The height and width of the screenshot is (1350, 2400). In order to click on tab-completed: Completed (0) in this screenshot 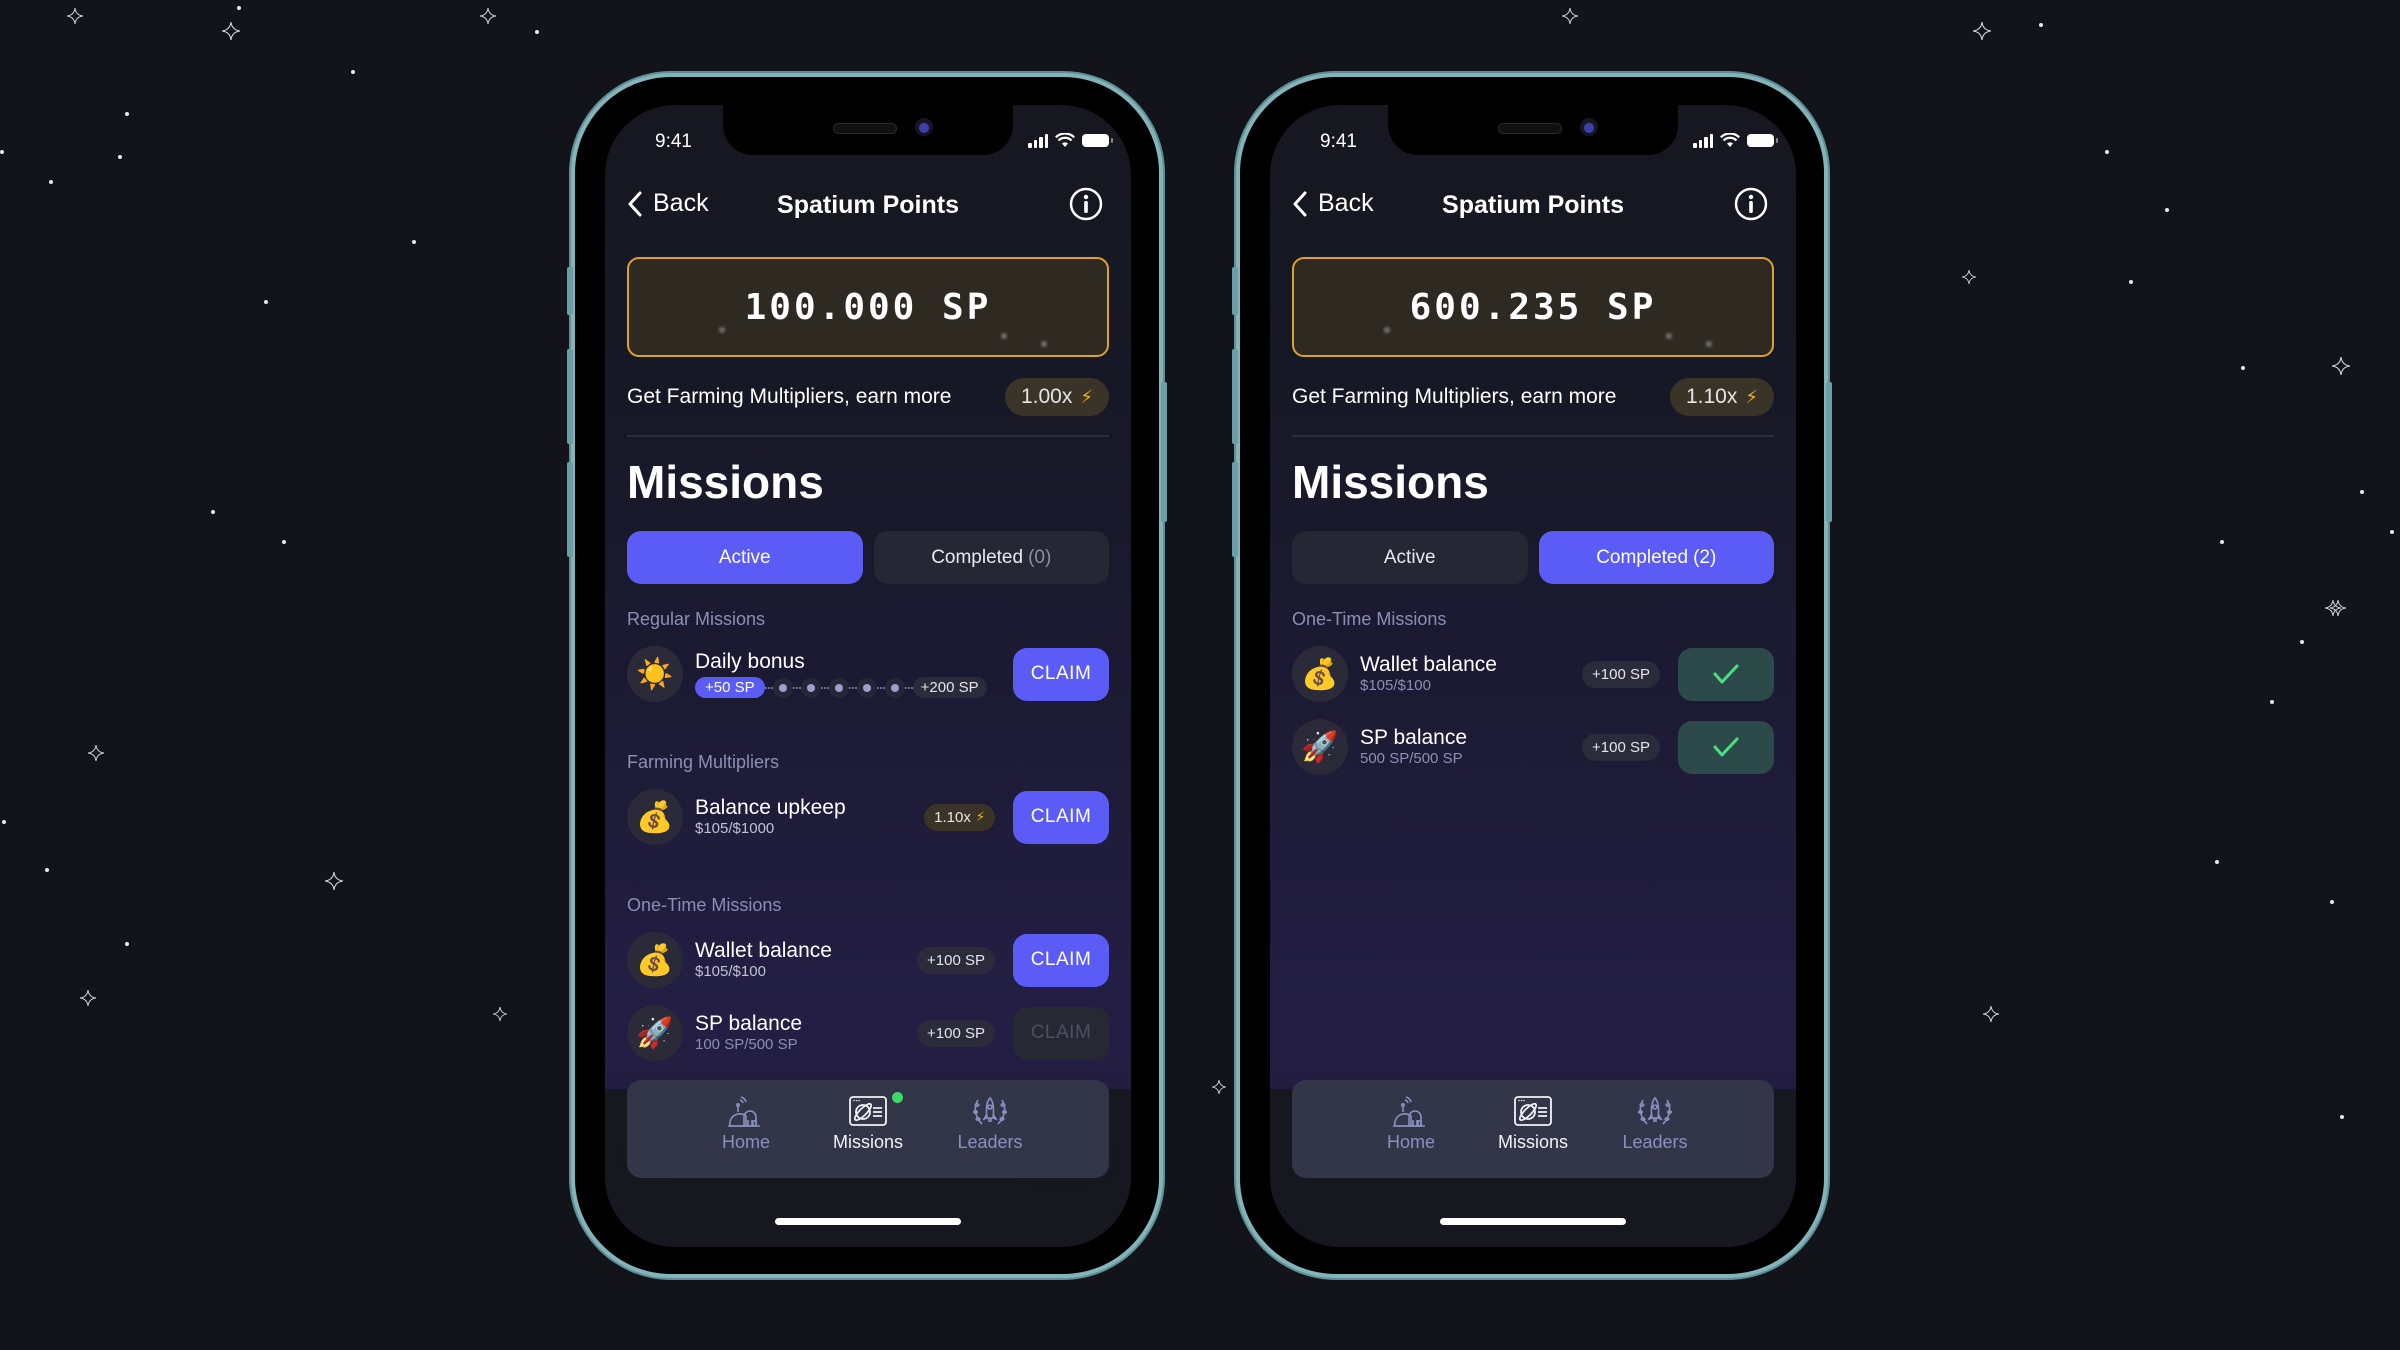, I will do `click(991, 557)`.